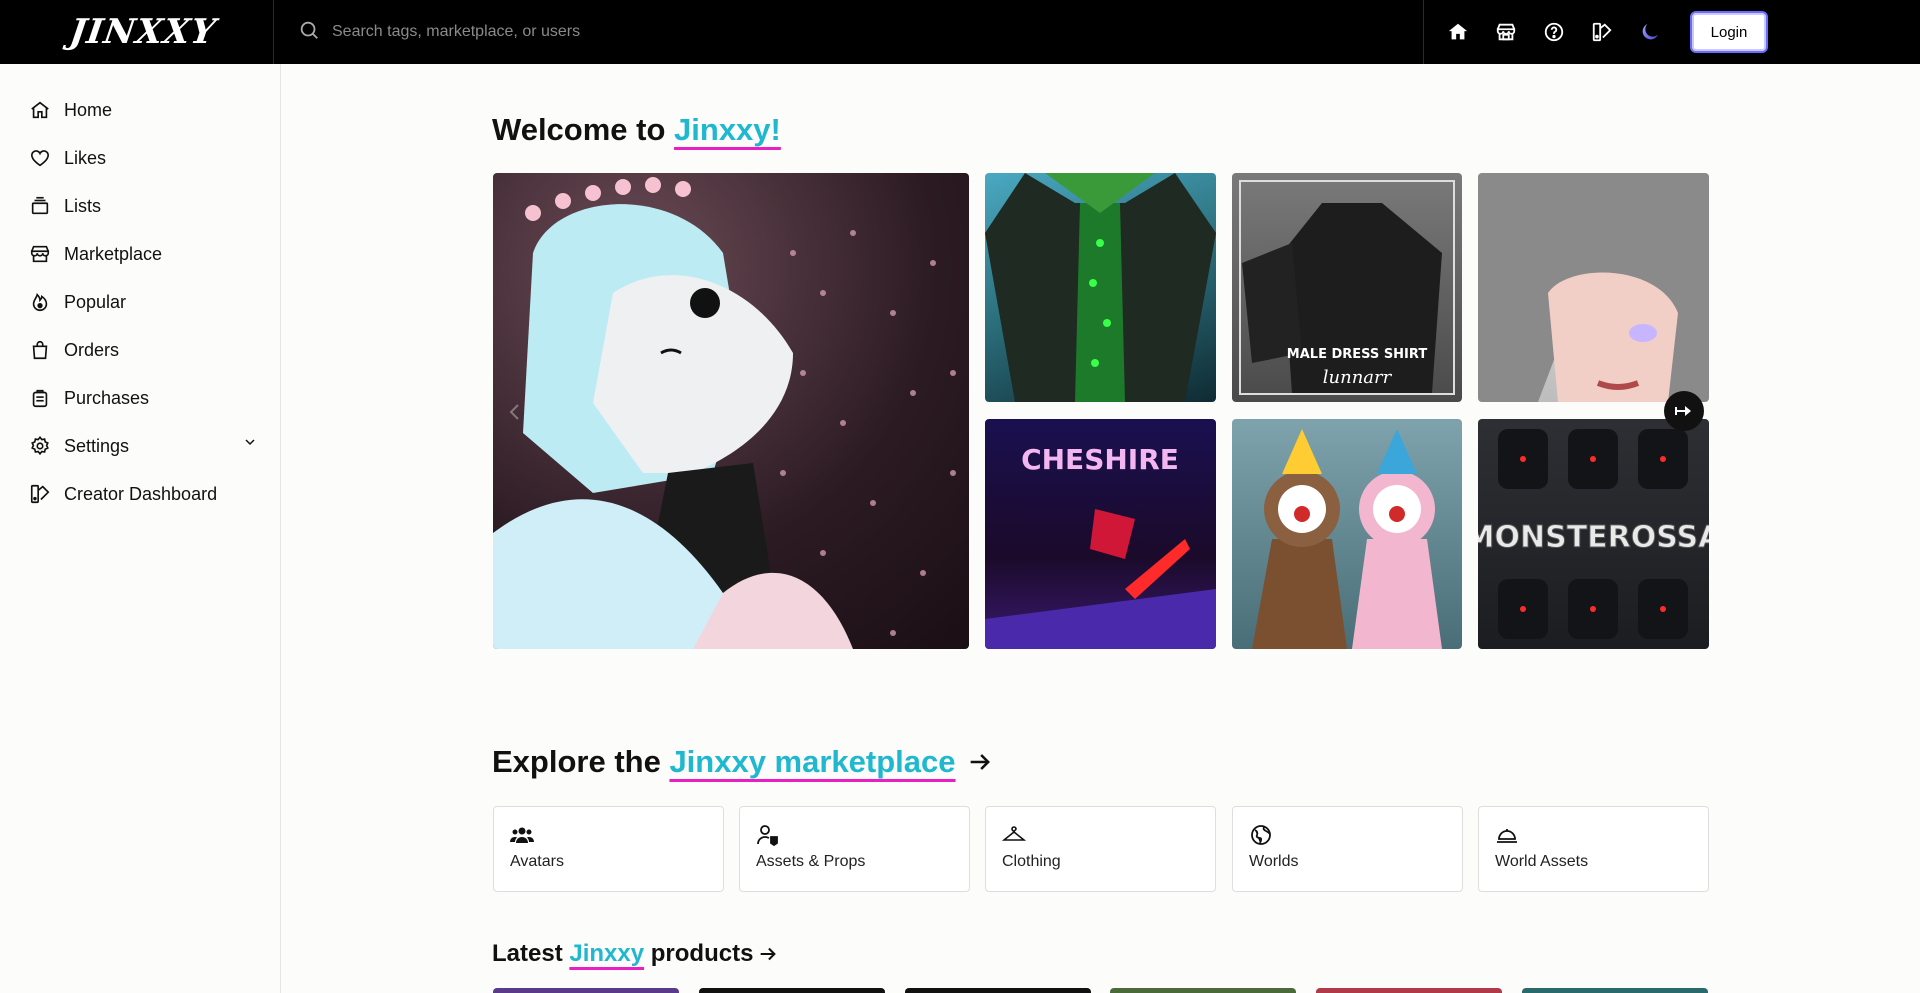 The image size is (1920, 993). I want to click on explore-heading: Explore the Jinxxy marketplace, so click(743, 762).